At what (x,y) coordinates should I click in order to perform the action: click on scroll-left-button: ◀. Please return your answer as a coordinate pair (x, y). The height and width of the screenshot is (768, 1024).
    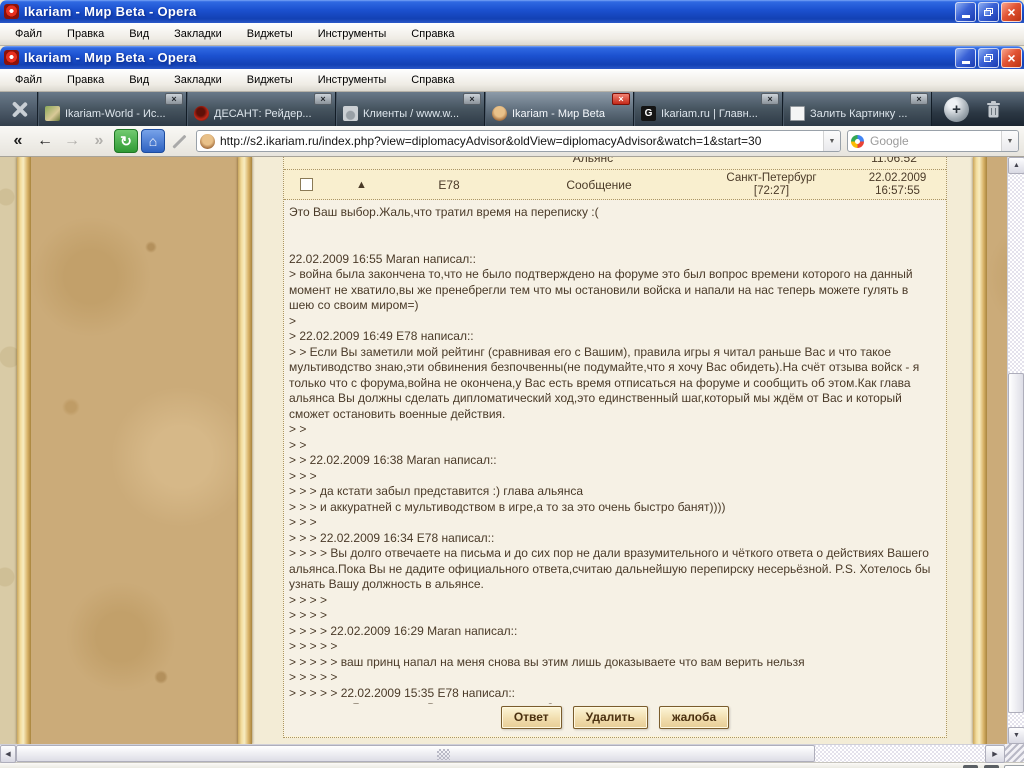
    Looking at the image, I should click on (8, 754).